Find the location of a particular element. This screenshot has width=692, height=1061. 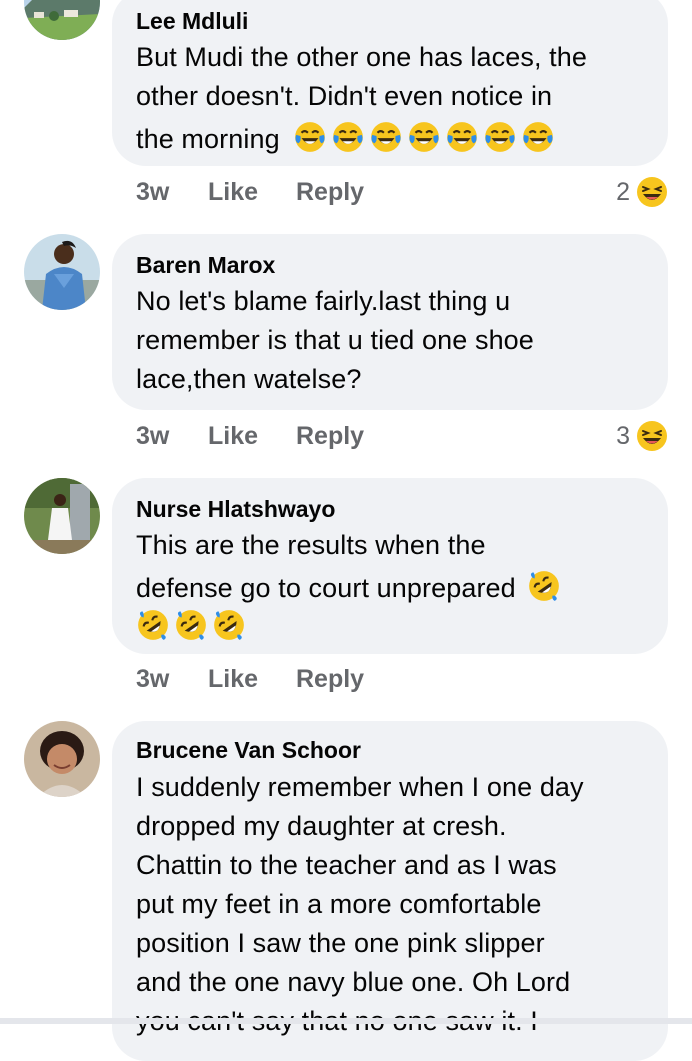

reaction-count: 3 is located at coordinates (623, 436).